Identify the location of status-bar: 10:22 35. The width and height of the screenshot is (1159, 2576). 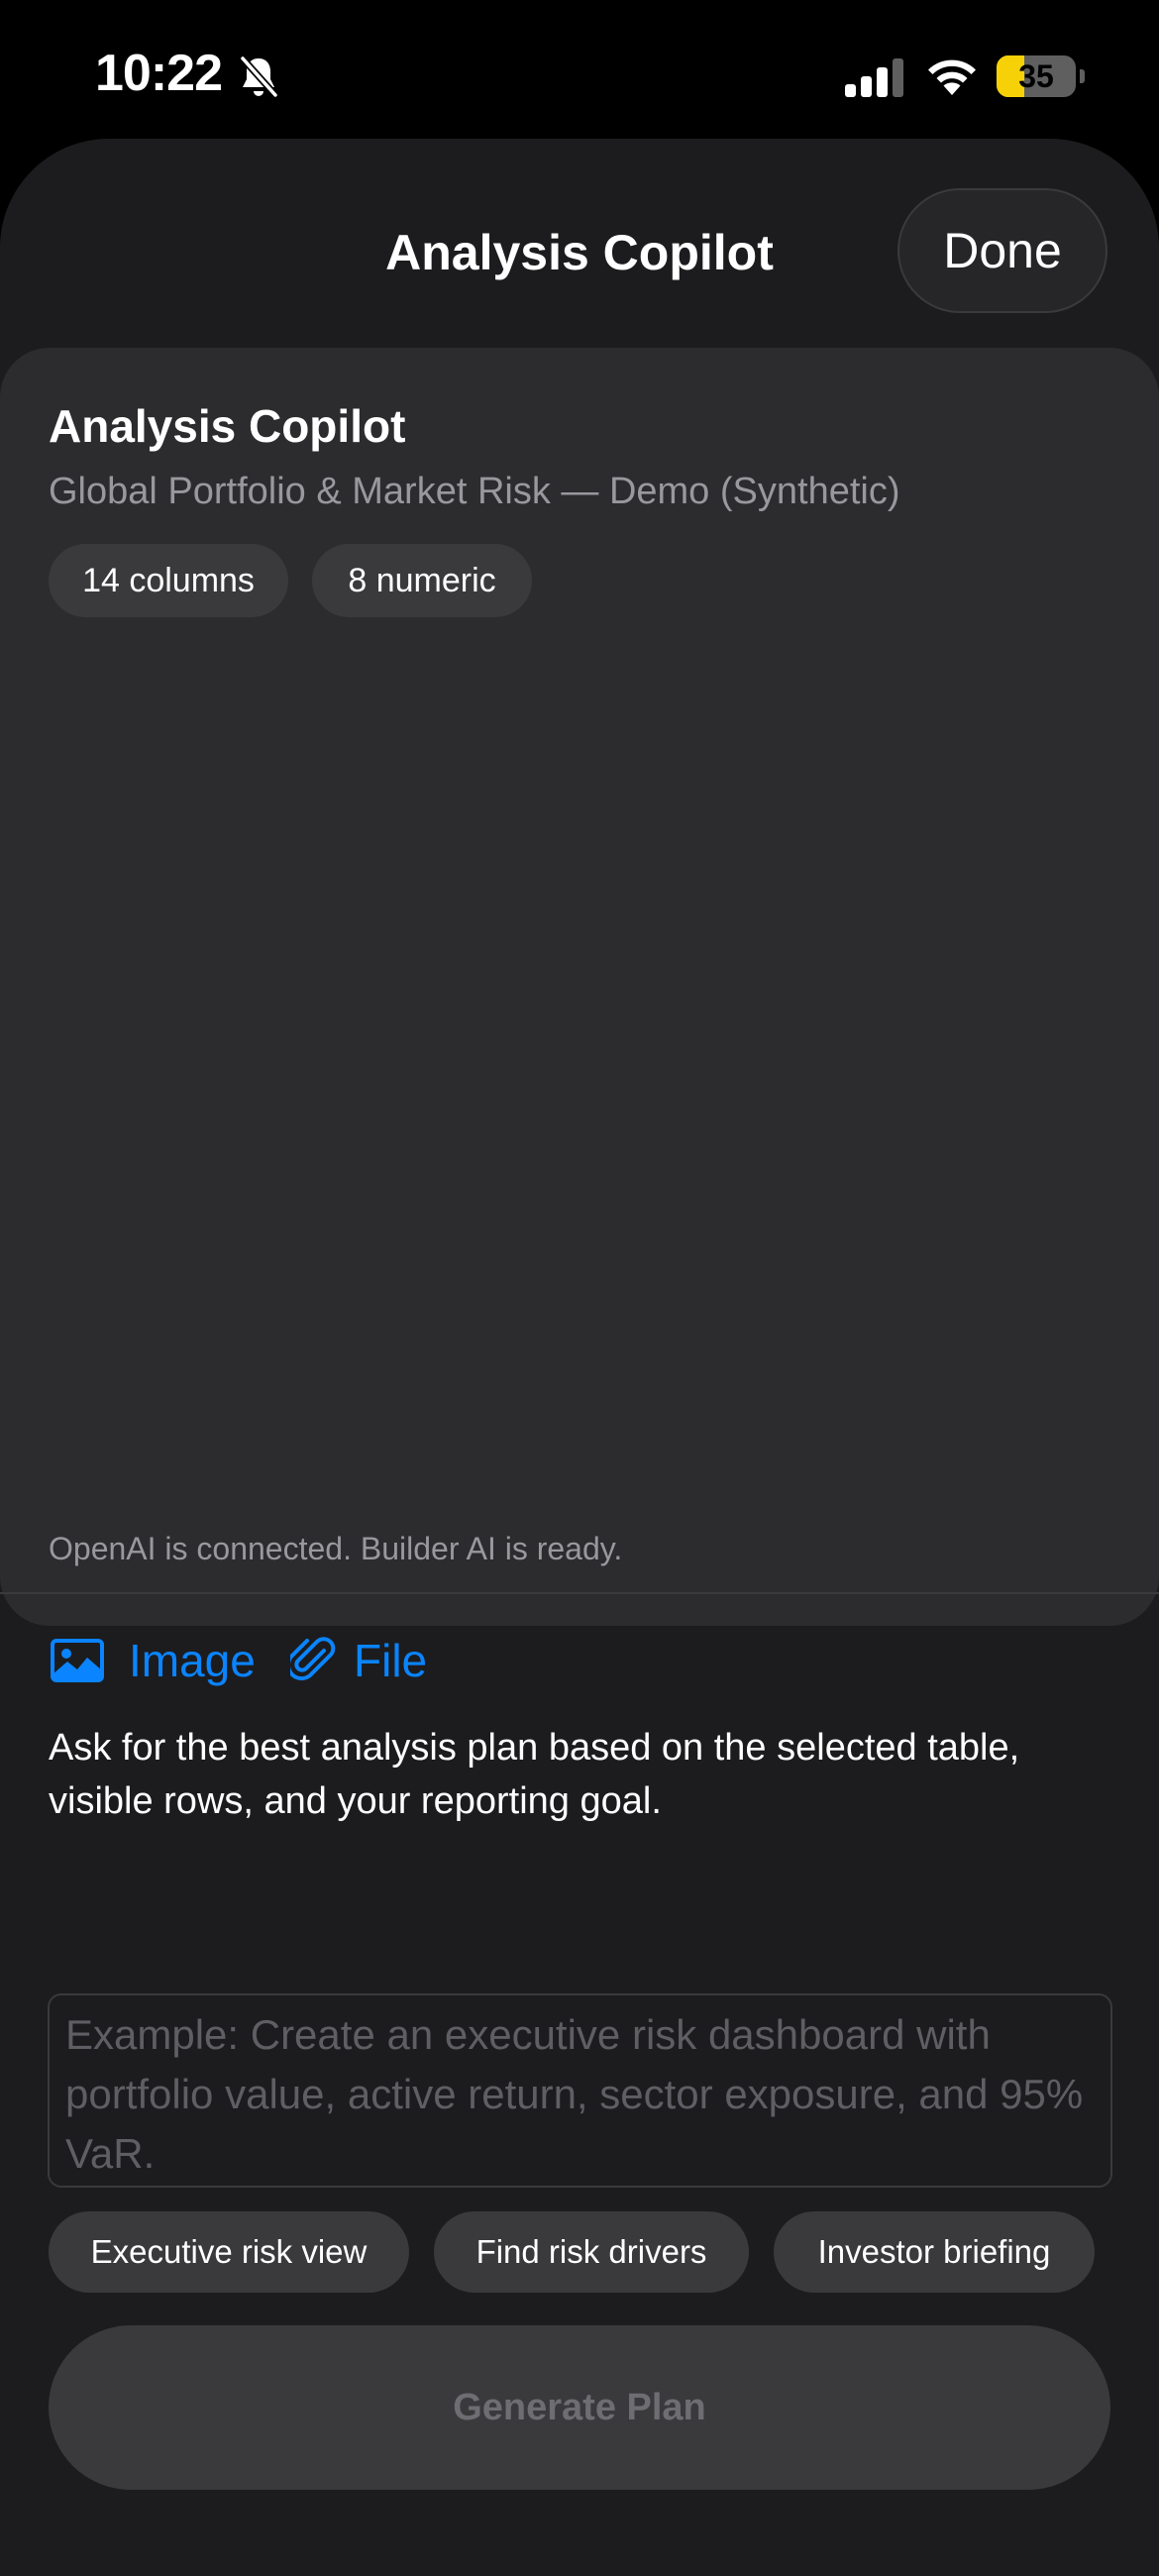
(579, 69).